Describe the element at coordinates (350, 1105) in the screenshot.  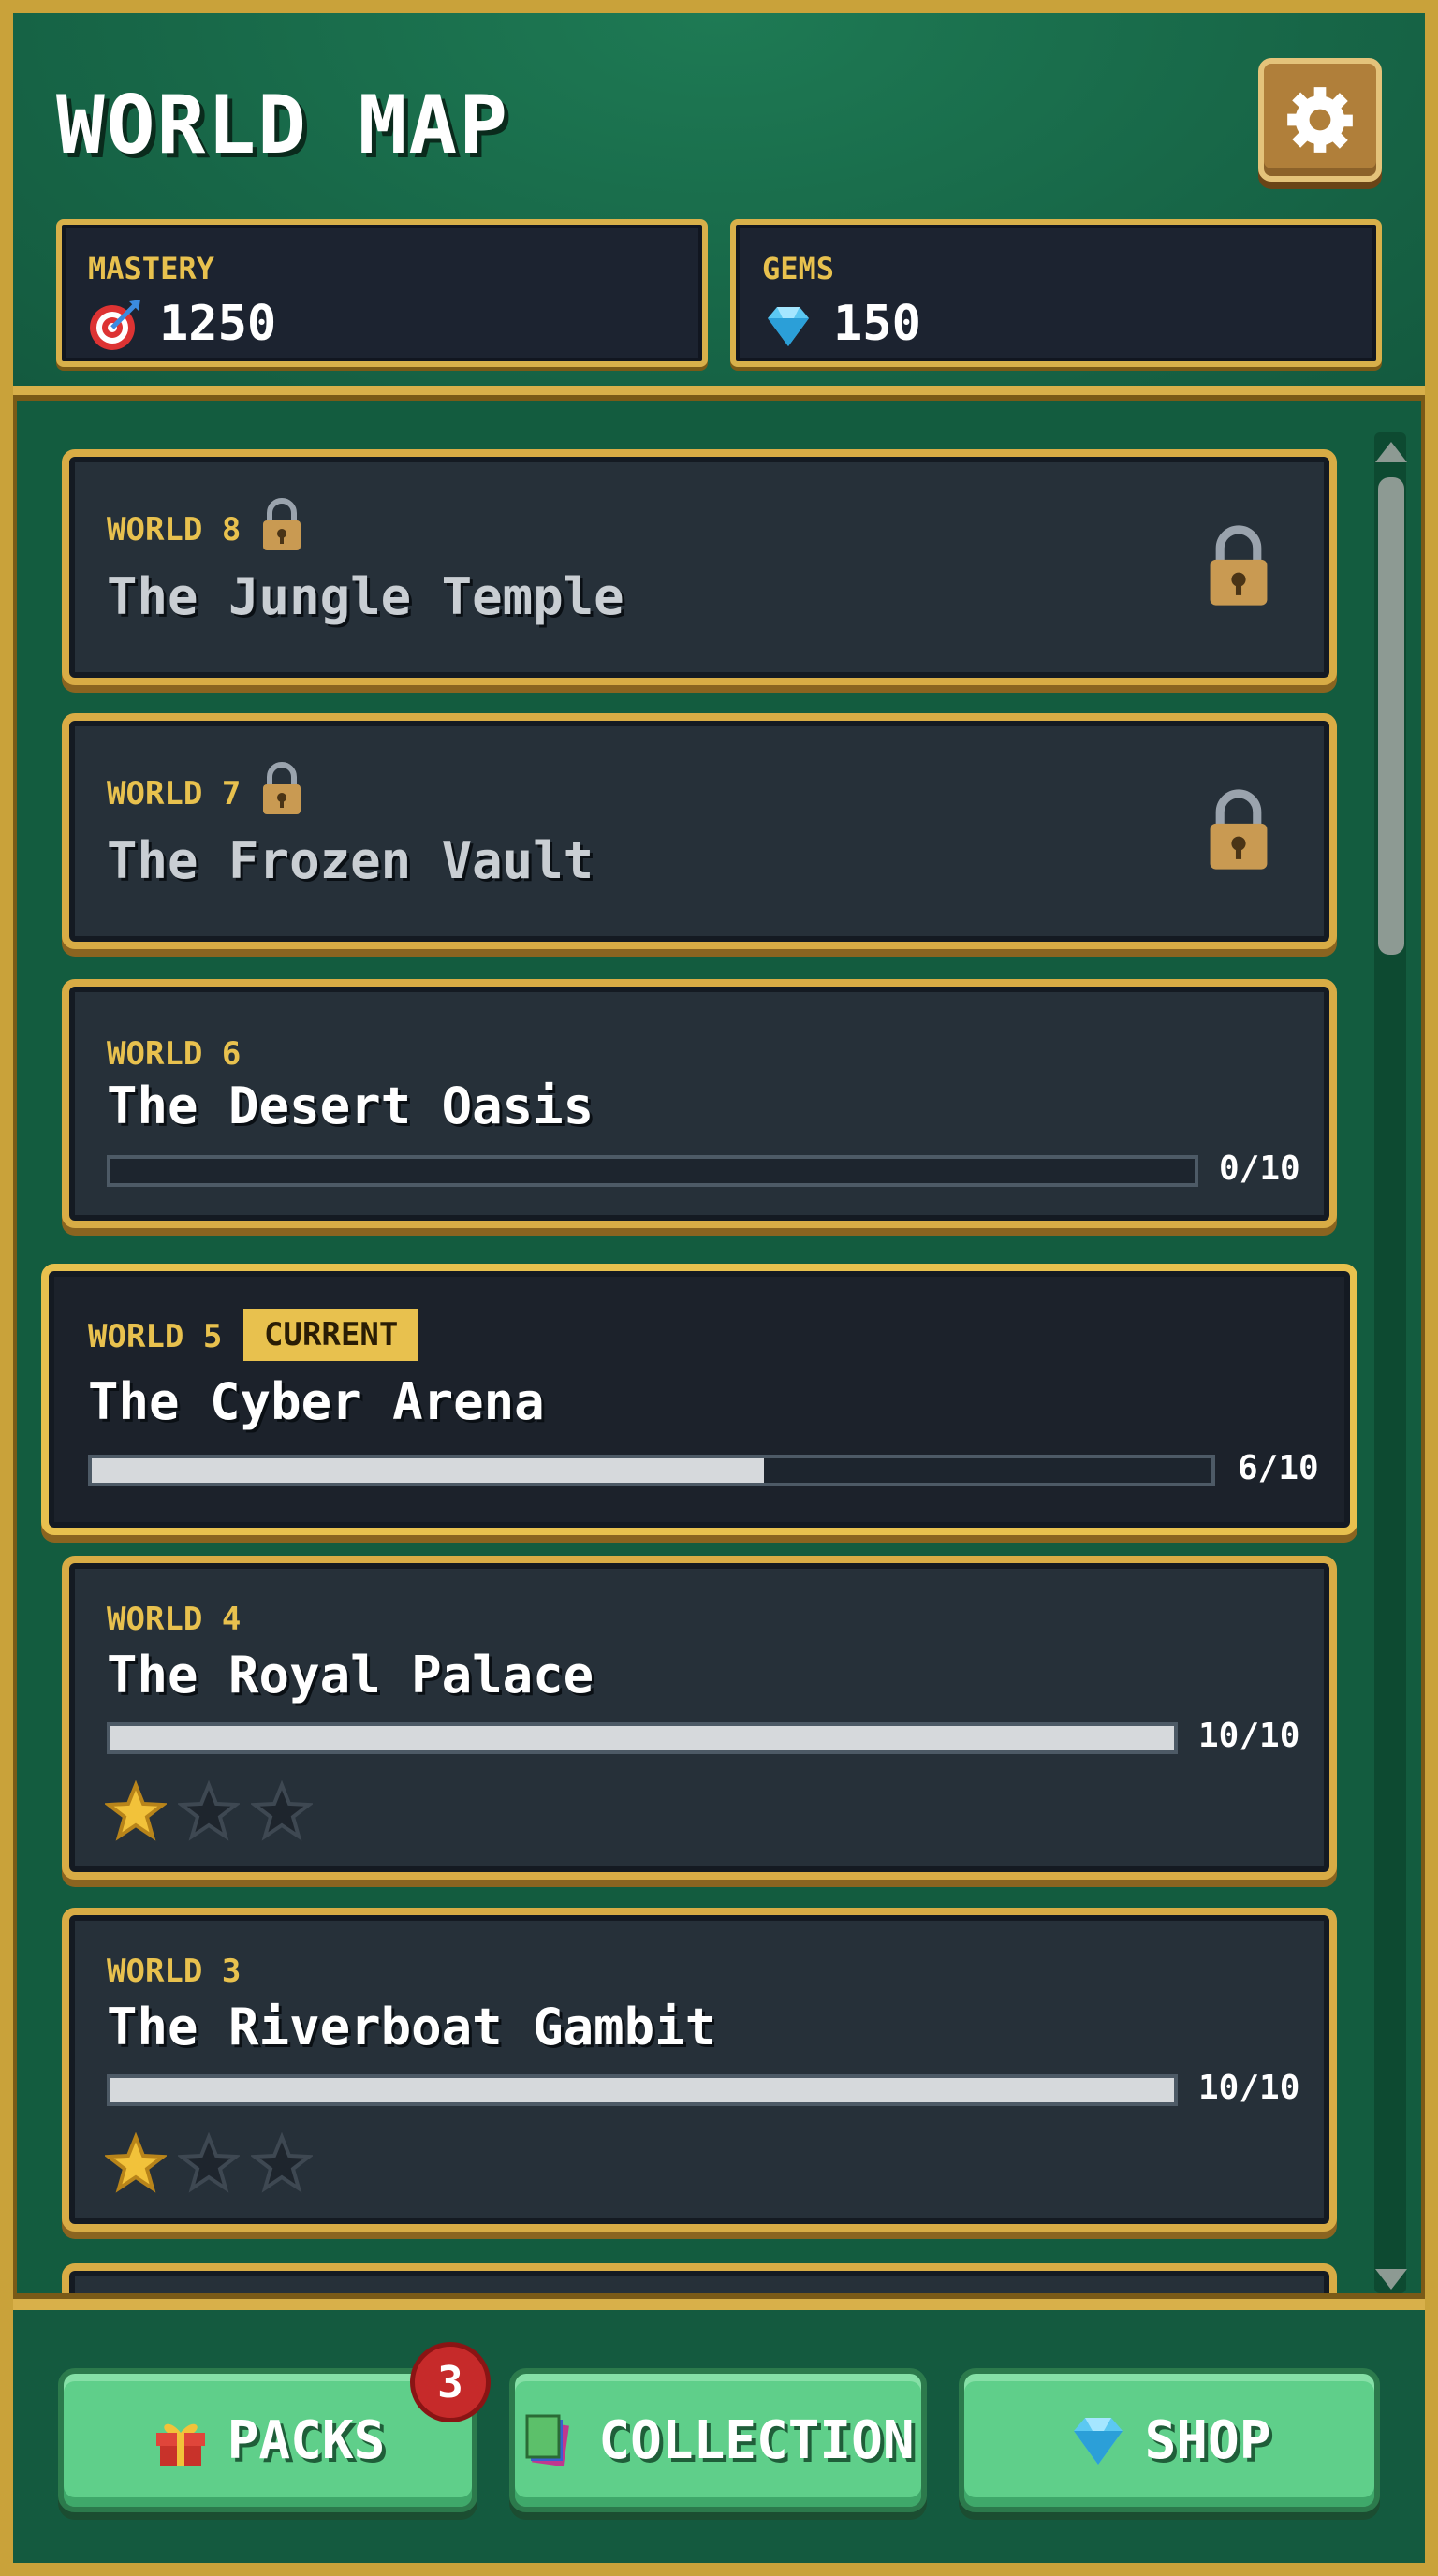
I see `world-name: The Desert Oasis` at that location.